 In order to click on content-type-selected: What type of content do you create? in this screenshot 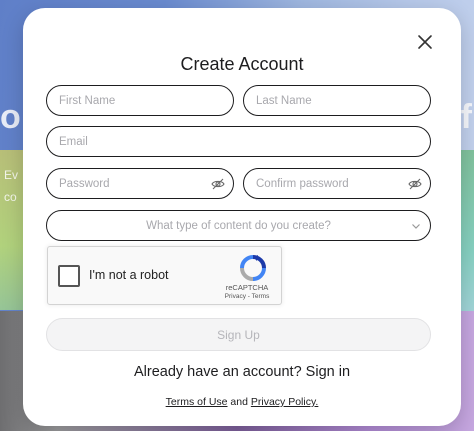, I will do `click(238, 225)`.